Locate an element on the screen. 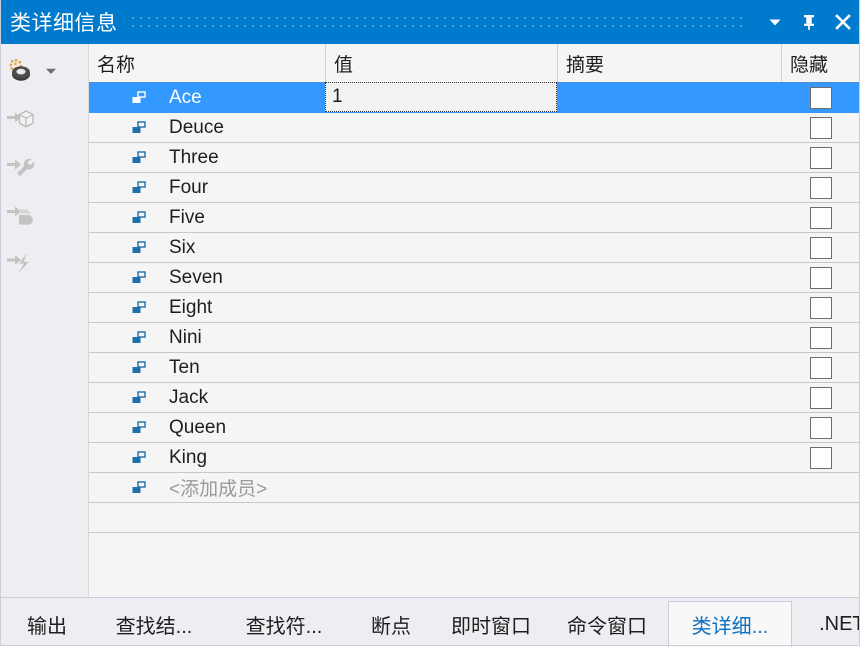 This screenshot has width=860, height=647. table-row: Jack is located at coordinates (474, 398).